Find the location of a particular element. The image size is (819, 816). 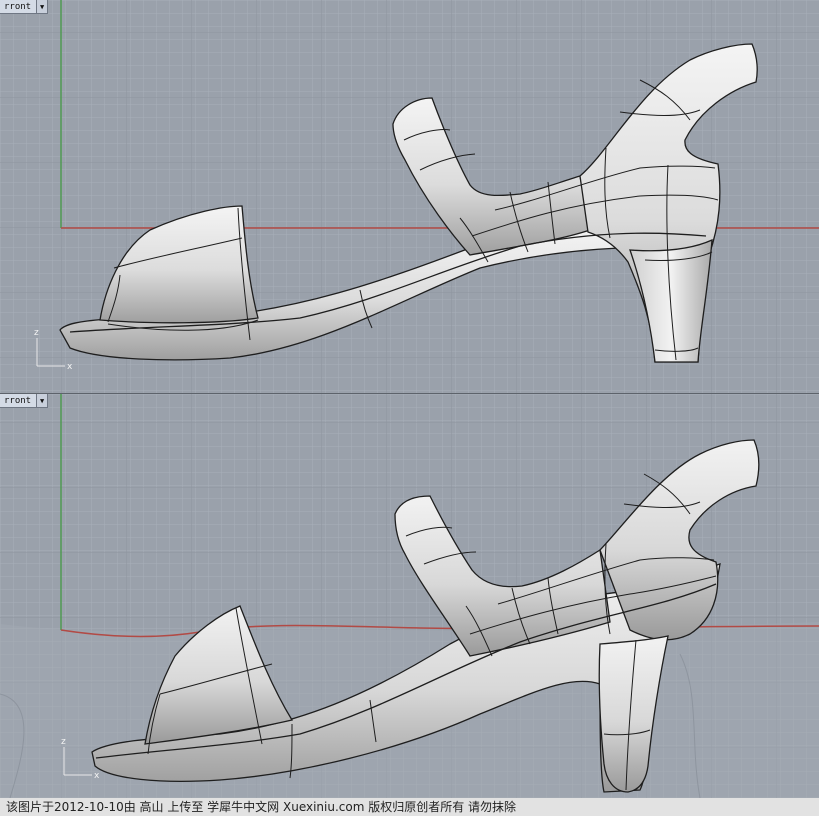

viewport-title-top: rront is located at coordinates (18, 7).